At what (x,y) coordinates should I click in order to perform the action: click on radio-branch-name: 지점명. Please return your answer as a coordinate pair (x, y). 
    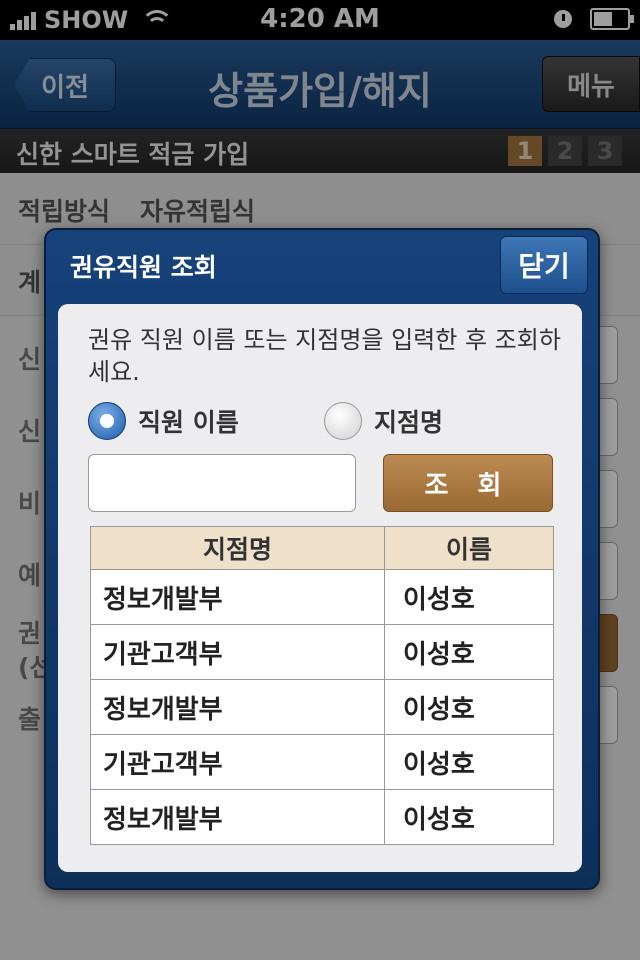
    Looking at the image, I should click on (383, 421).